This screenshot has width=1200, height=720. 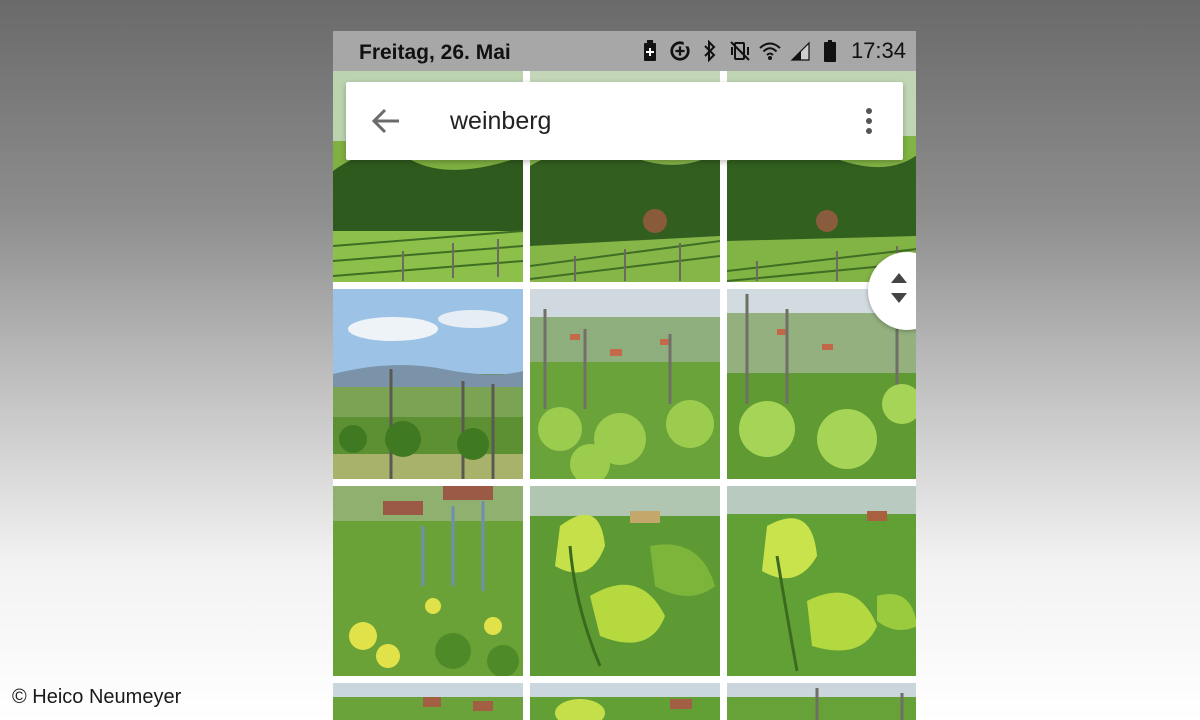 I want to click on arrow-back-icon, so click(x=385, y=121).